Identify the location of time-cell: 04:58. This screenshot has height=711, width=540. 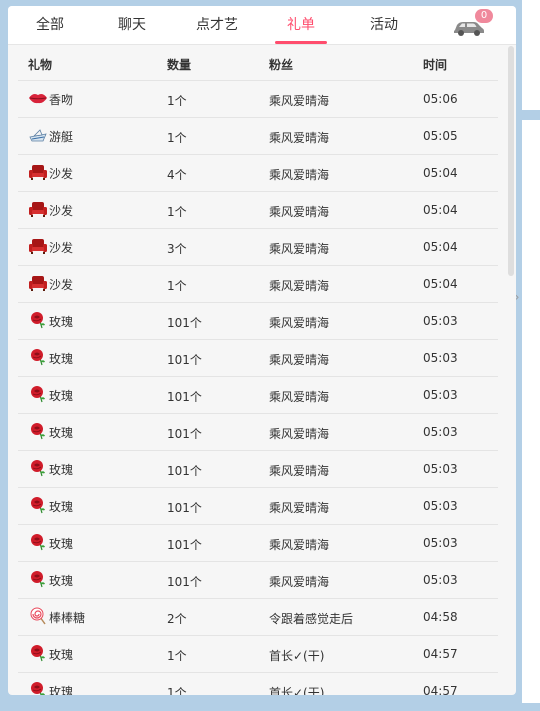
(440, 617).